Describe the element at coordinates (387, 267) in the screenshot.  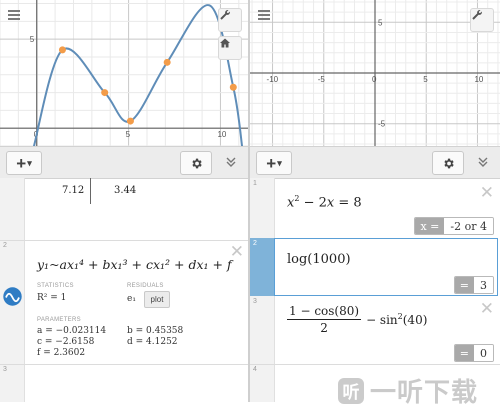
I see `expression-row: log(1000) = 3` at that location.